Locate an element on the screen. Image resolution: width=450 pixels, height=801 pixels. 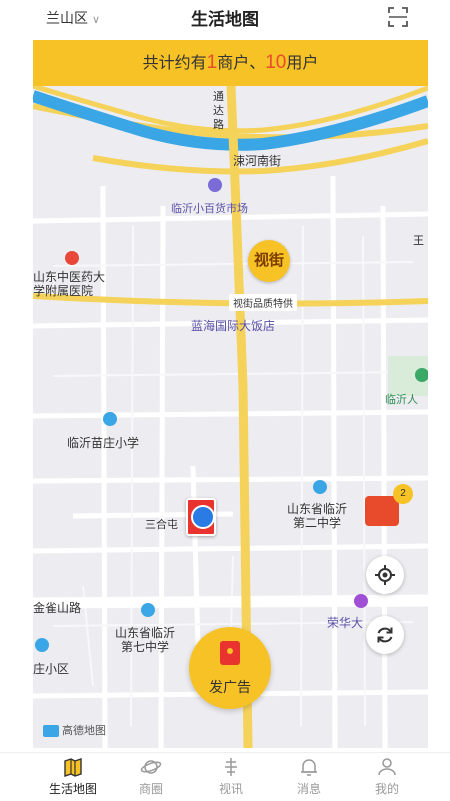
shijie-tag-label: 视街品质特供 is located at coordinates (263, 304).